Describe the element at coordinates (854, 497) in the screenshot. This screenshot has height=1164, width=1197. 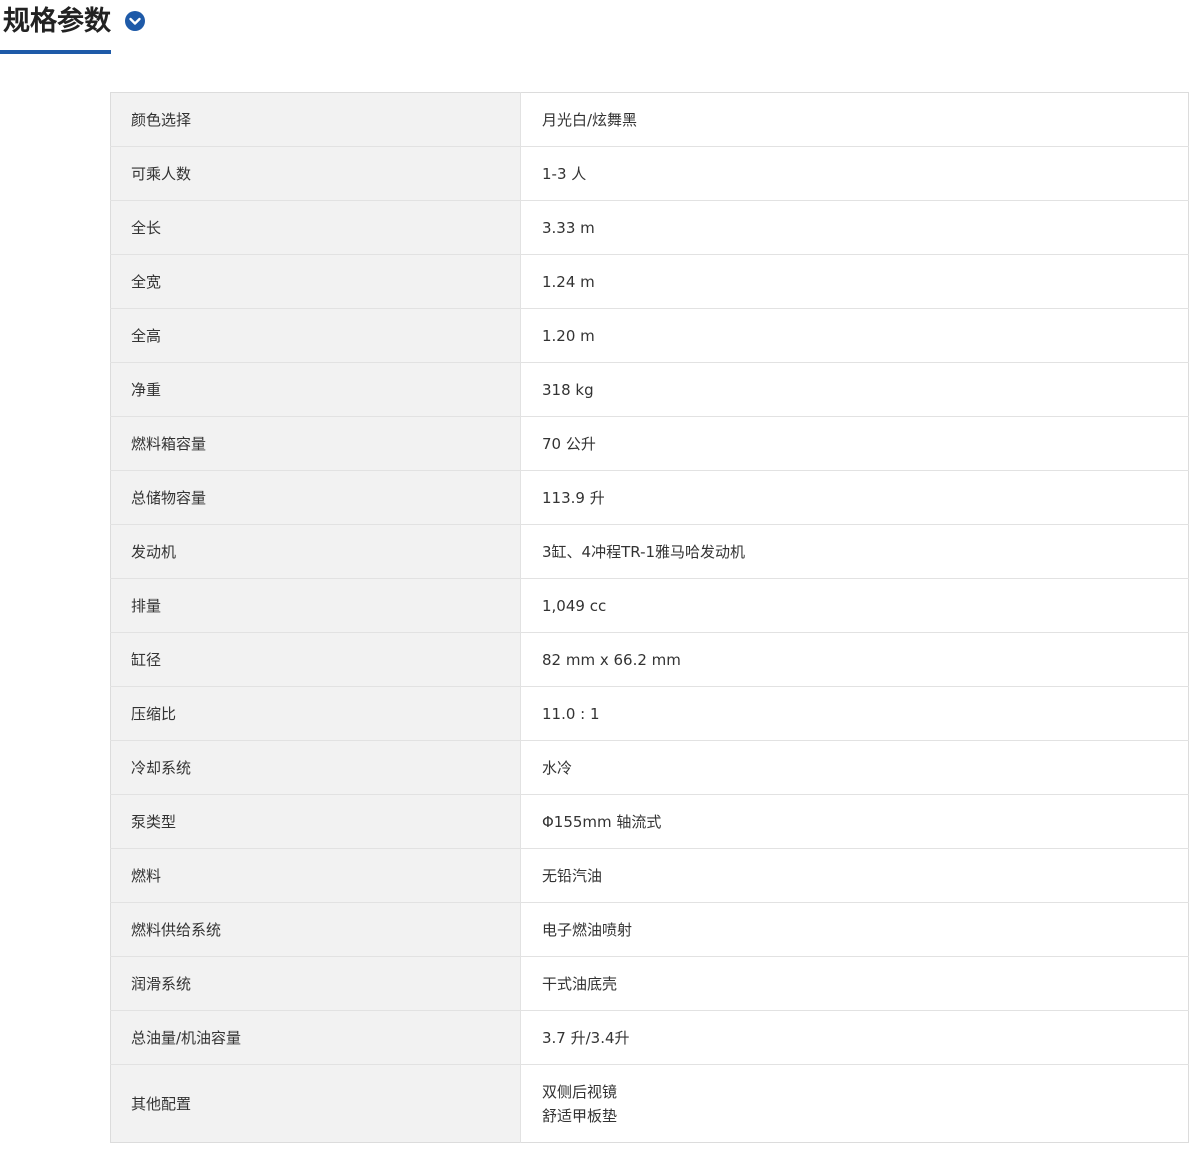
I see `spec-value: 113.9 升` at that location.